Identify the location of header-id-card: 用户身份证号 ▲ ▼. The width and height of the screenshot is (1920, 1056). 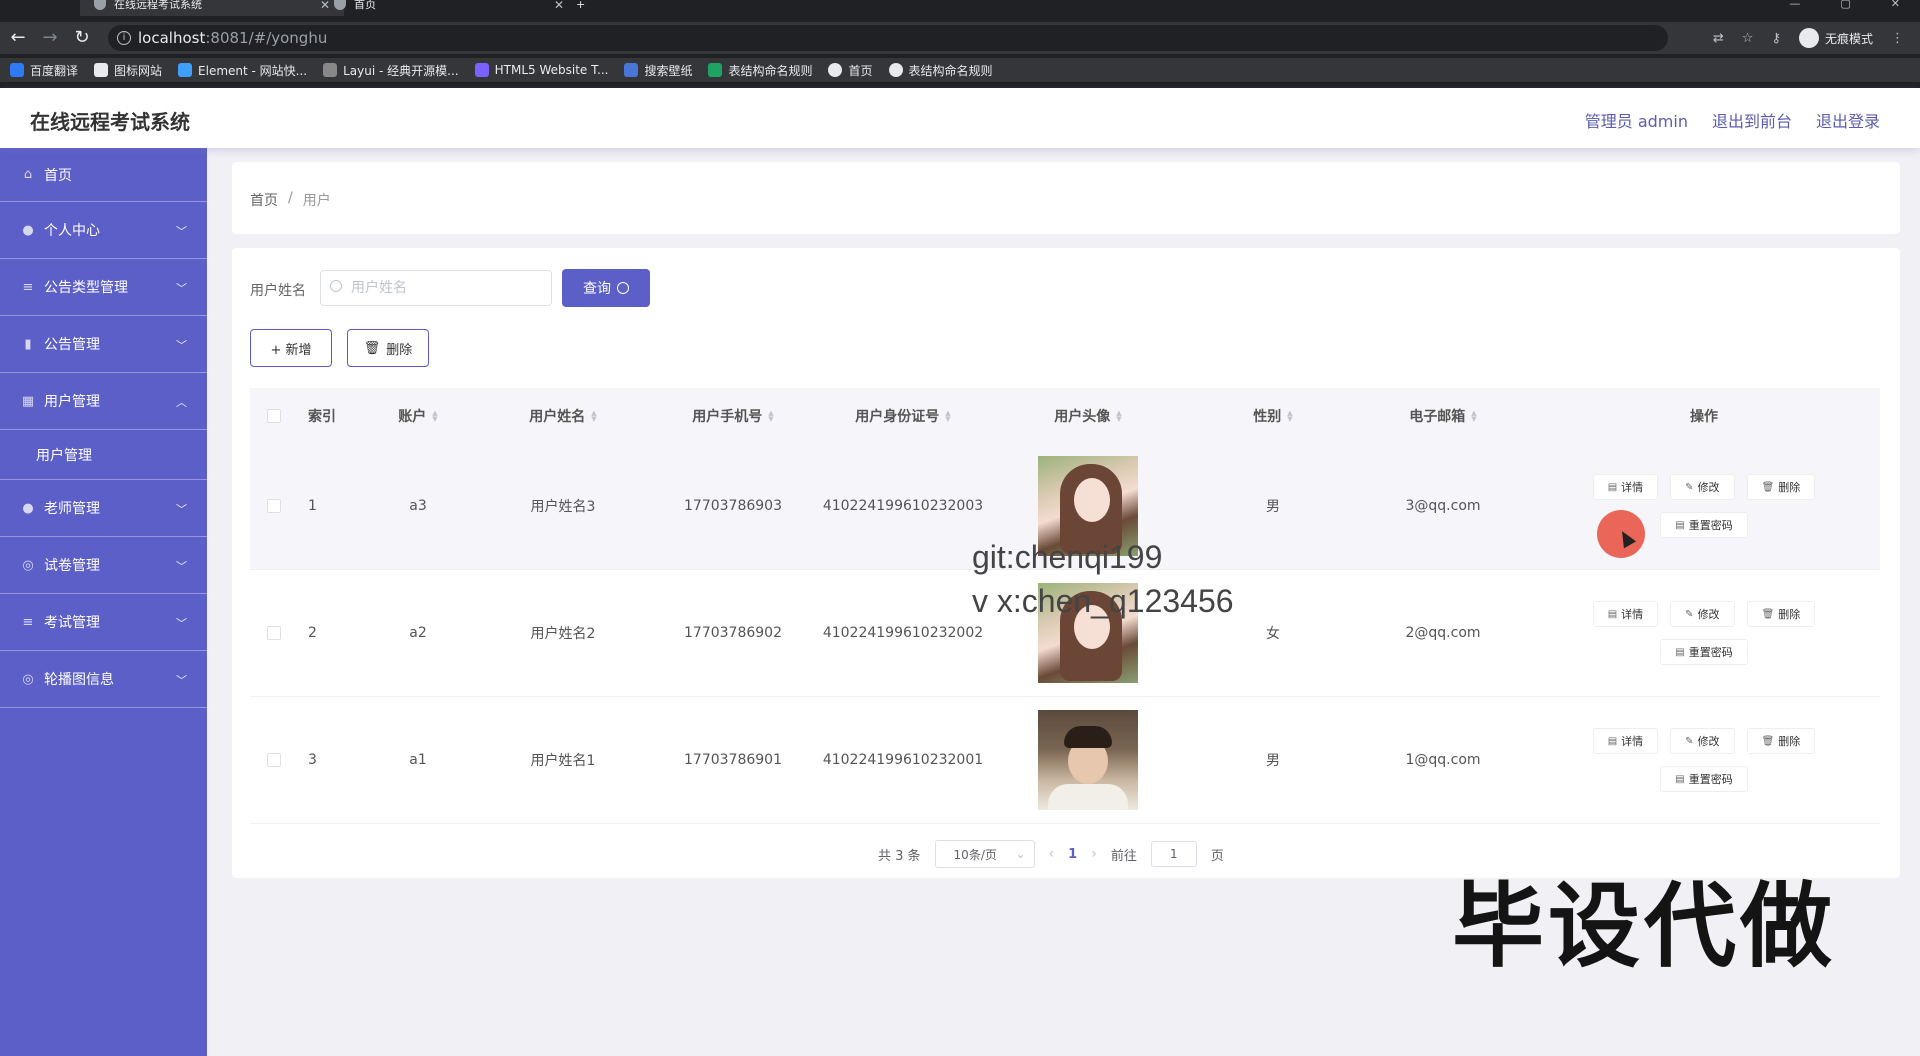
(903, 416).